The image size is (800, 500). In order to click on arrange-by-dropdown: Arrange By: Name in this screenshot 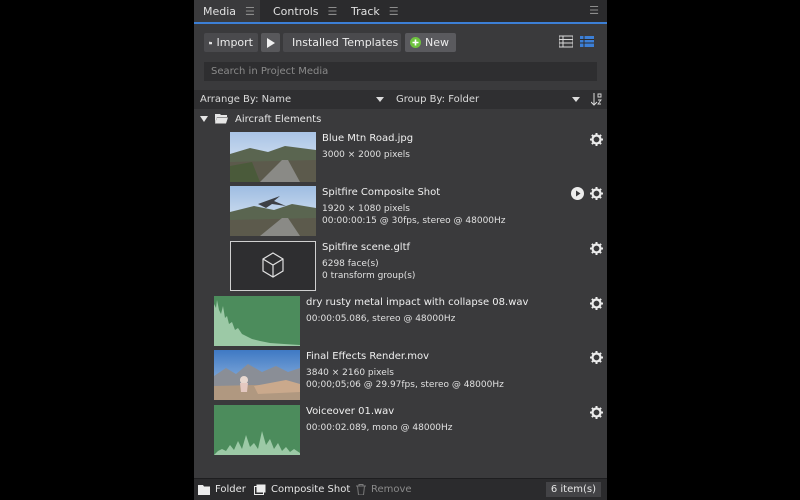, I will do `click(245, 99)`.